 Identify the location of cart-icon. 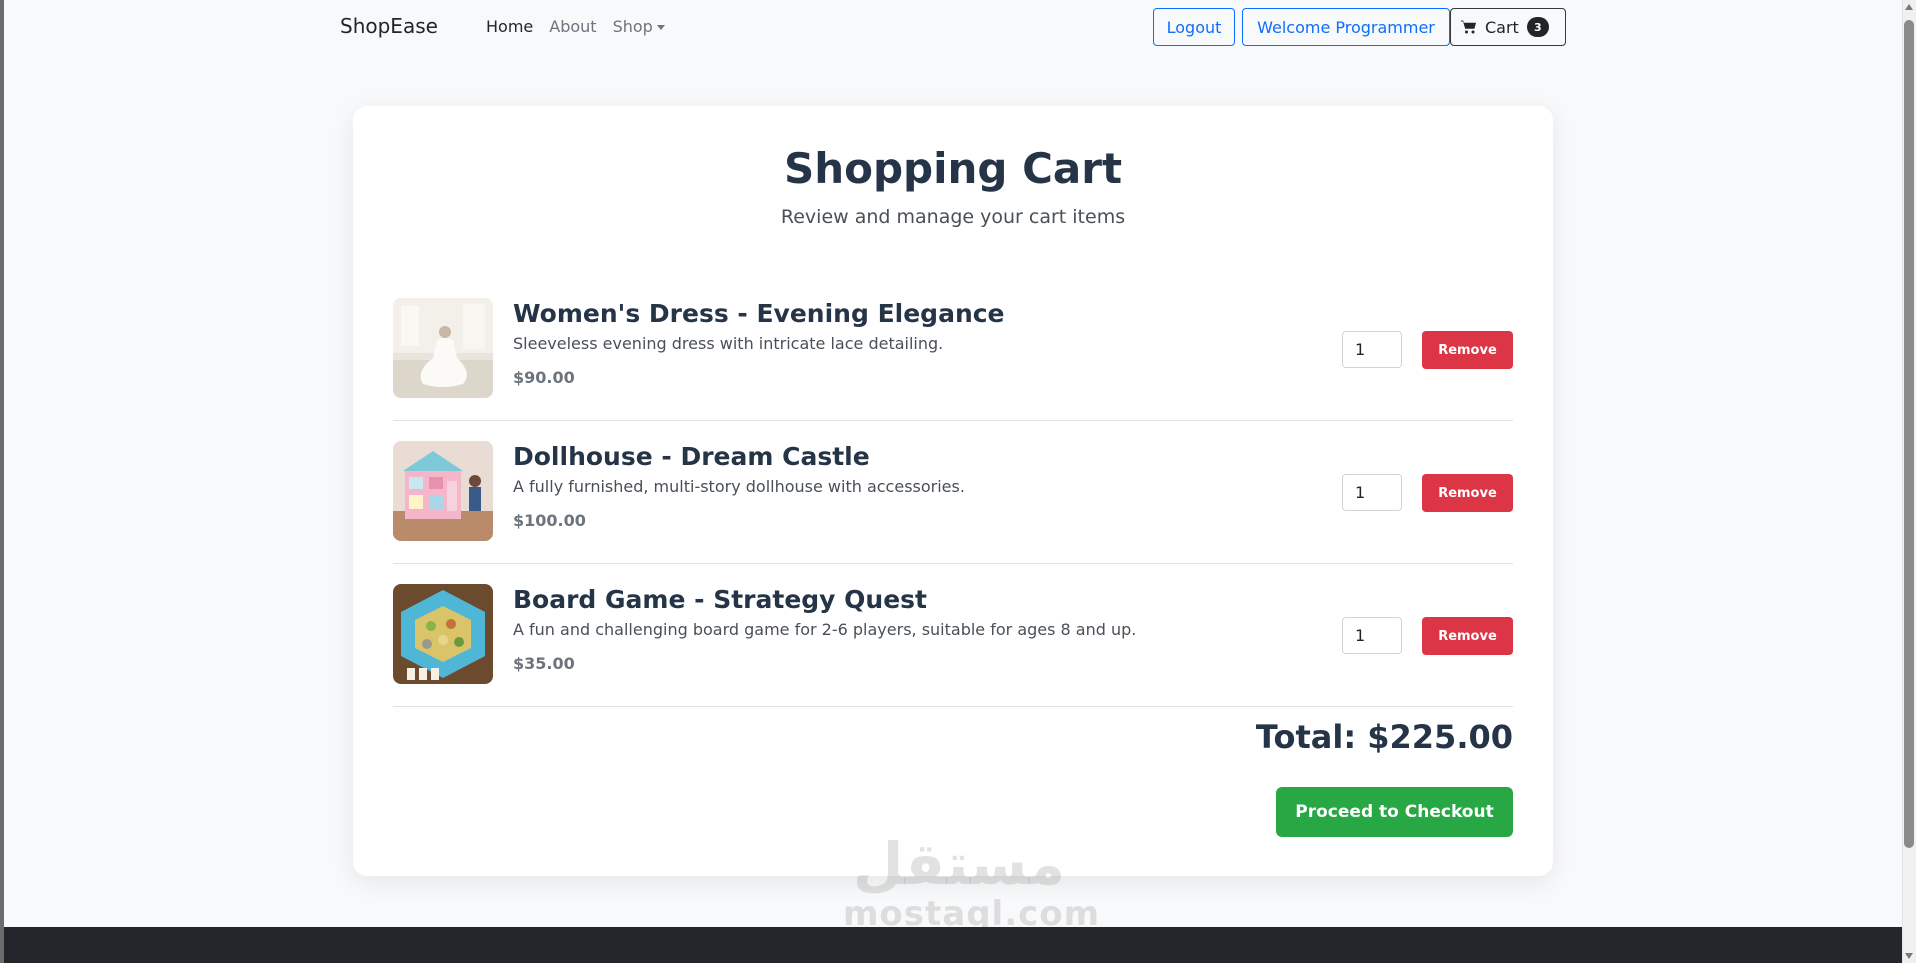
(1468, 27).